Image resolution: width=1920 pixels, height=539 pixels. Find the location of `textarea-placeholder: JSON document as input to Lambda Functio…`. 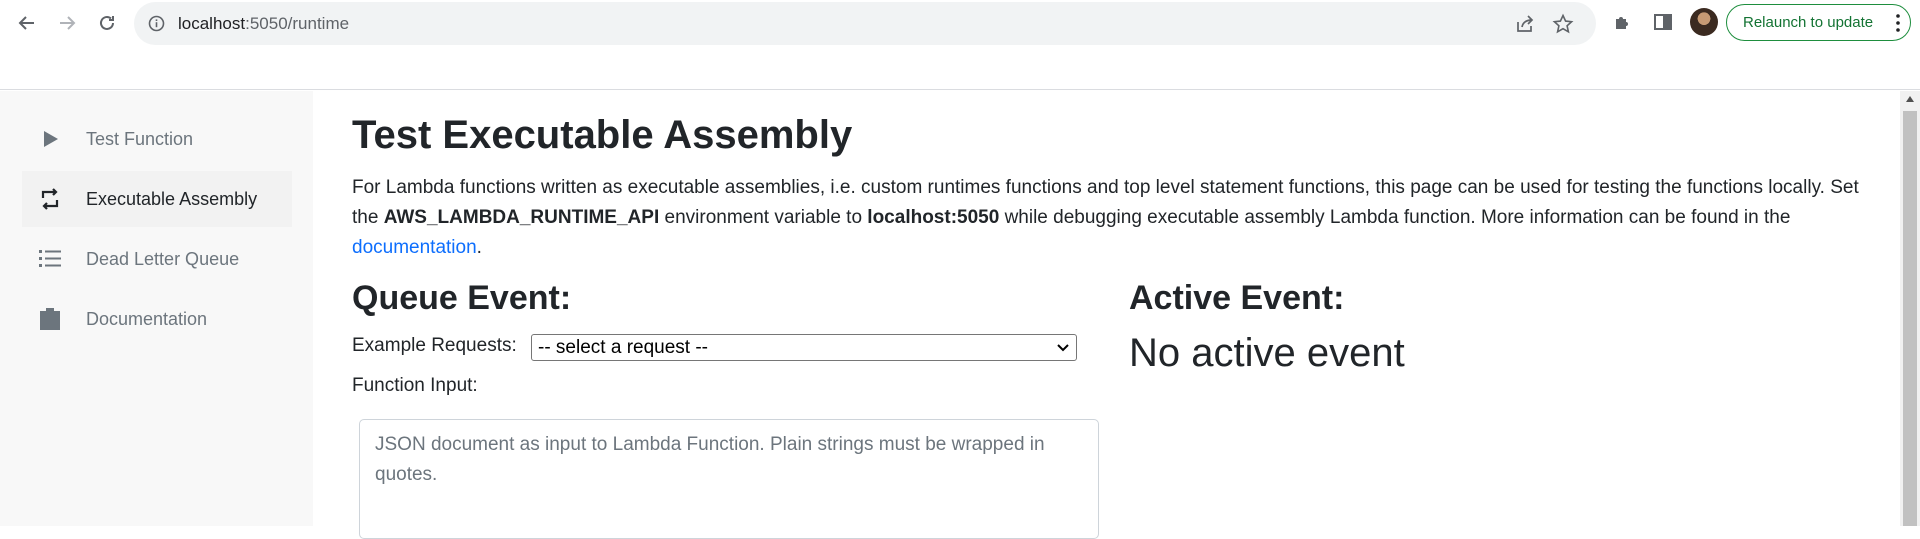

textarea-placeholder: JSON document as input to Lambda Functio… is located at coordinates (710, 459).